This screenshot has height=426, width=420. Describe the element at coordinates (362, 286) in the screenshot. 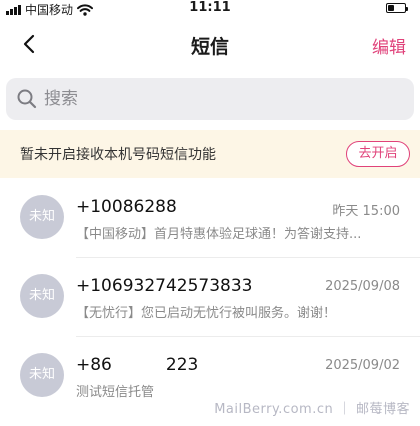

I see `message-date: 2025/09/08` at that location.